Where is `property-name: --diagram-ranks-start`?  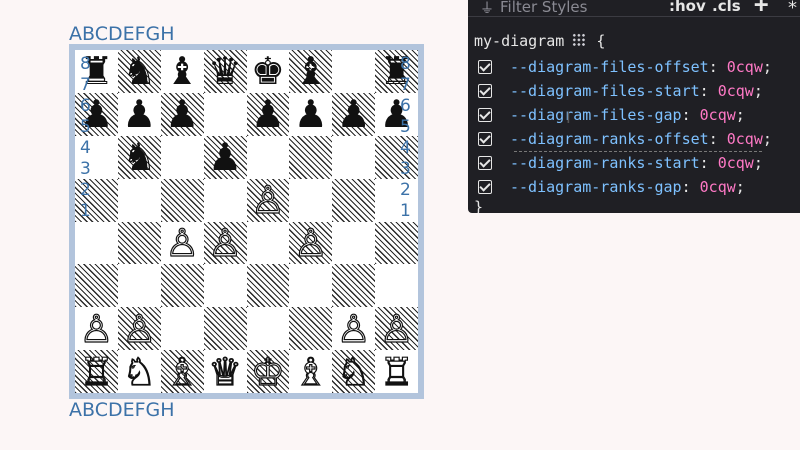
property-name: --diagram-ranks-start is located at coordinates (605, 163).